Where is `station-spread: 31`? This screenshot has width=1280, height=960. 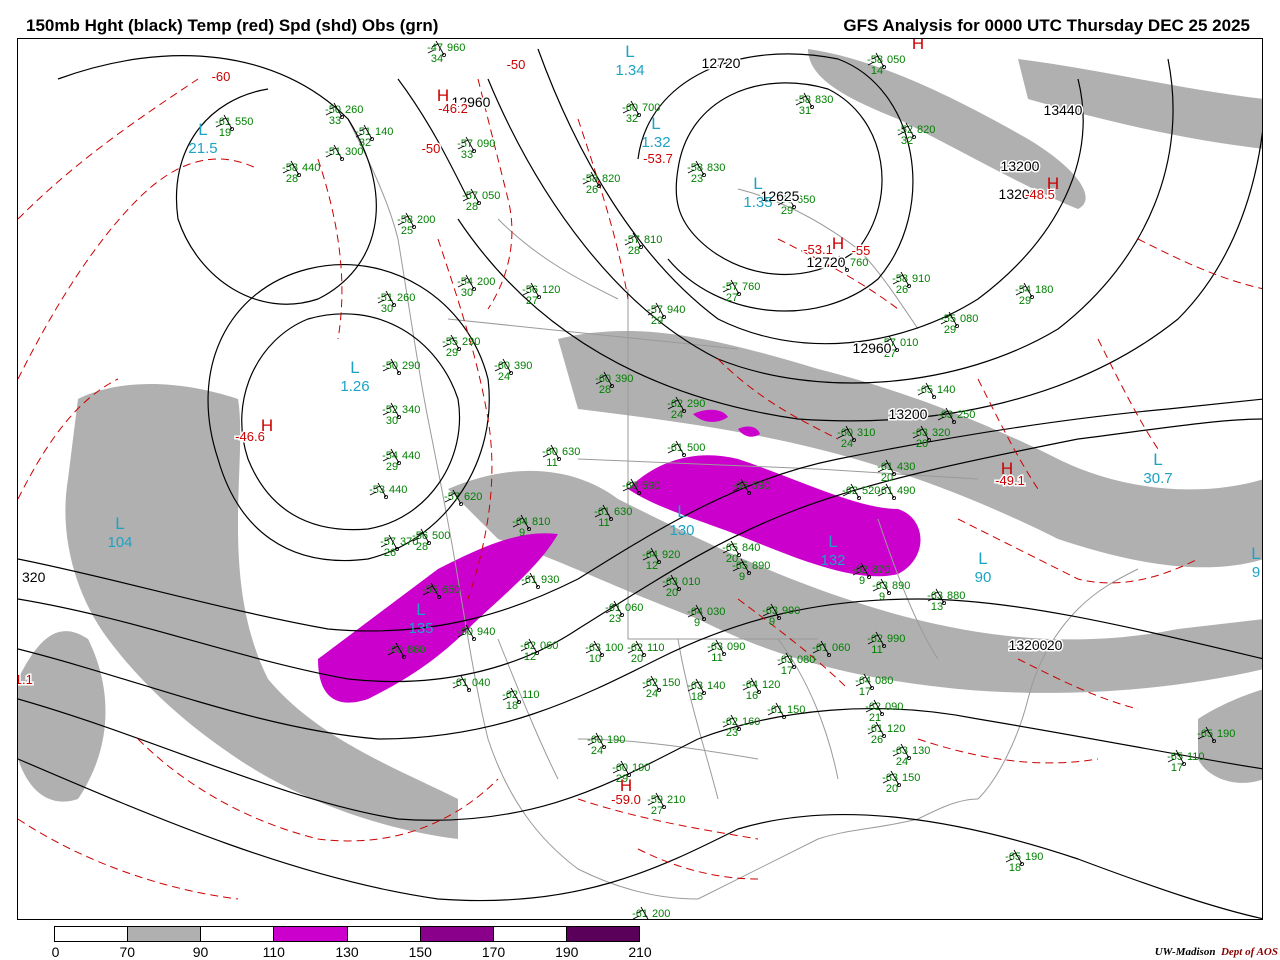 station-spread: 31 is located at coordinates (805, 111).